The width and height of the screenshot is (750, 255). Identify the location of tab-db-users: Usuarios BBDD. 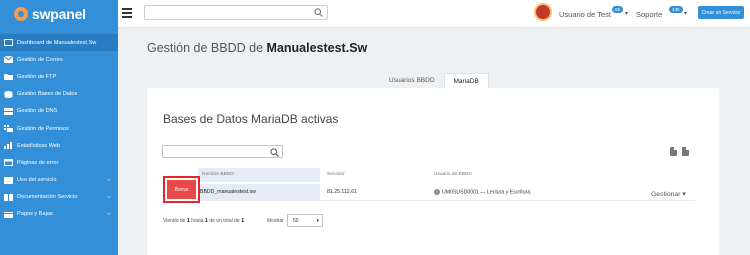
(412, 80).